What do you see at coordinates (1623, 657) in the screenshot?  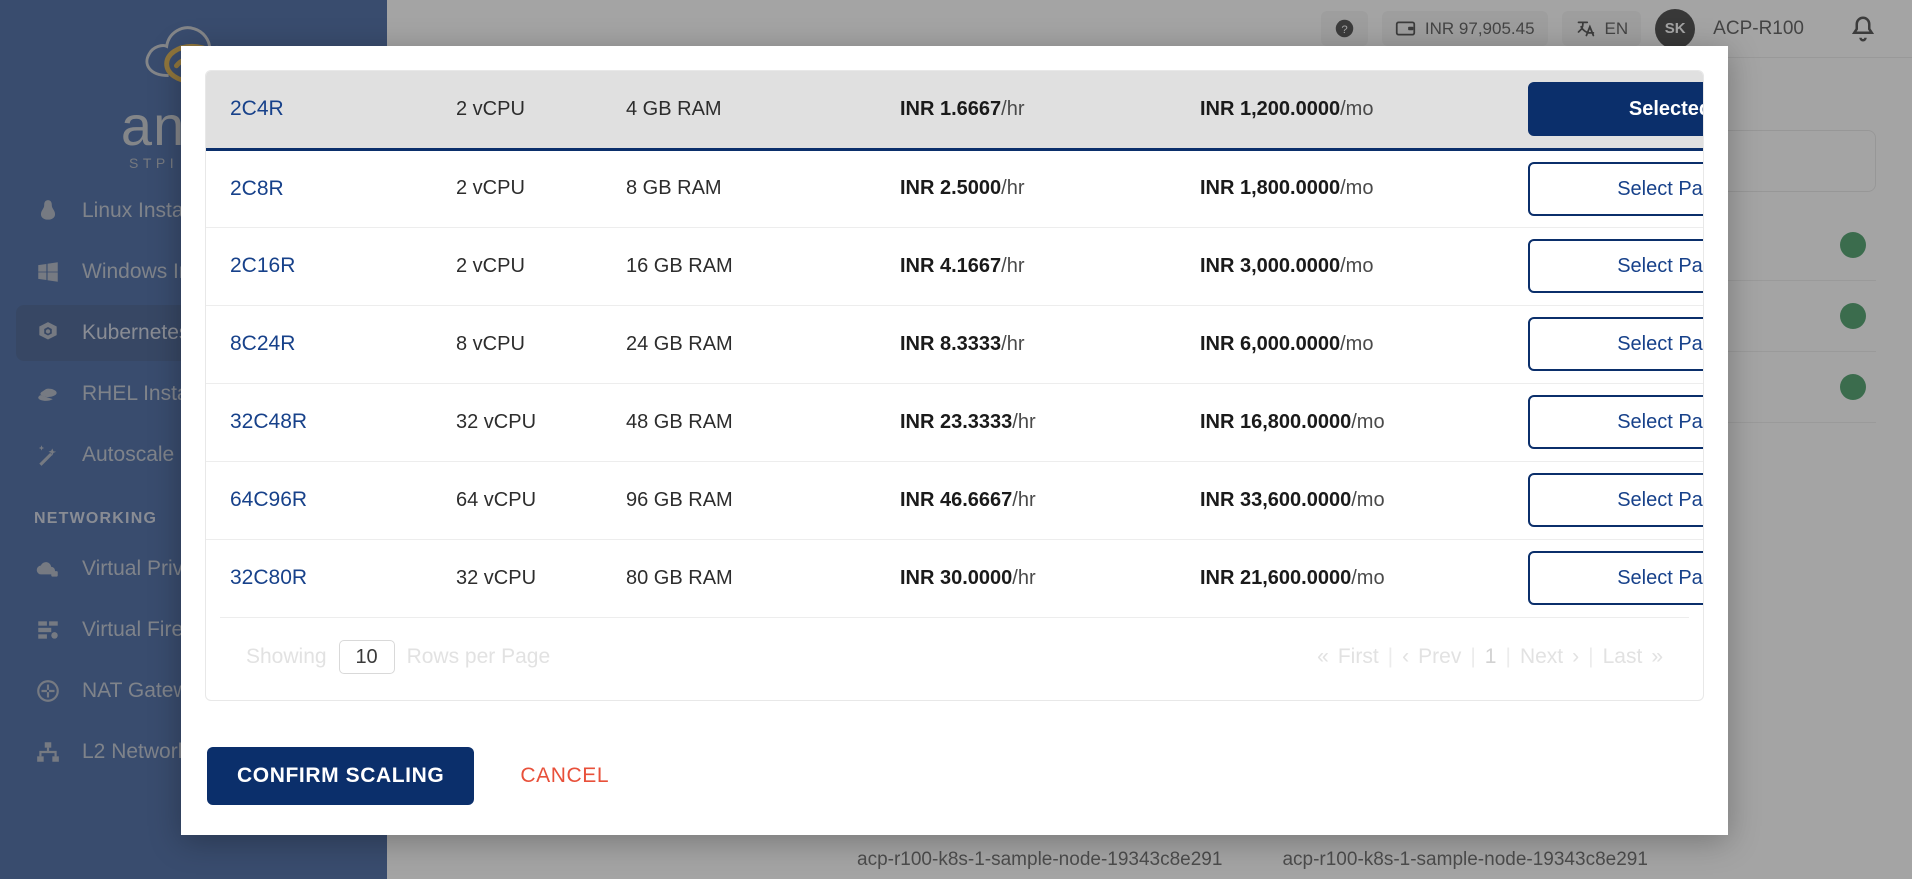 I see `last-page-button: Last` at bounding box center [1623, 657].